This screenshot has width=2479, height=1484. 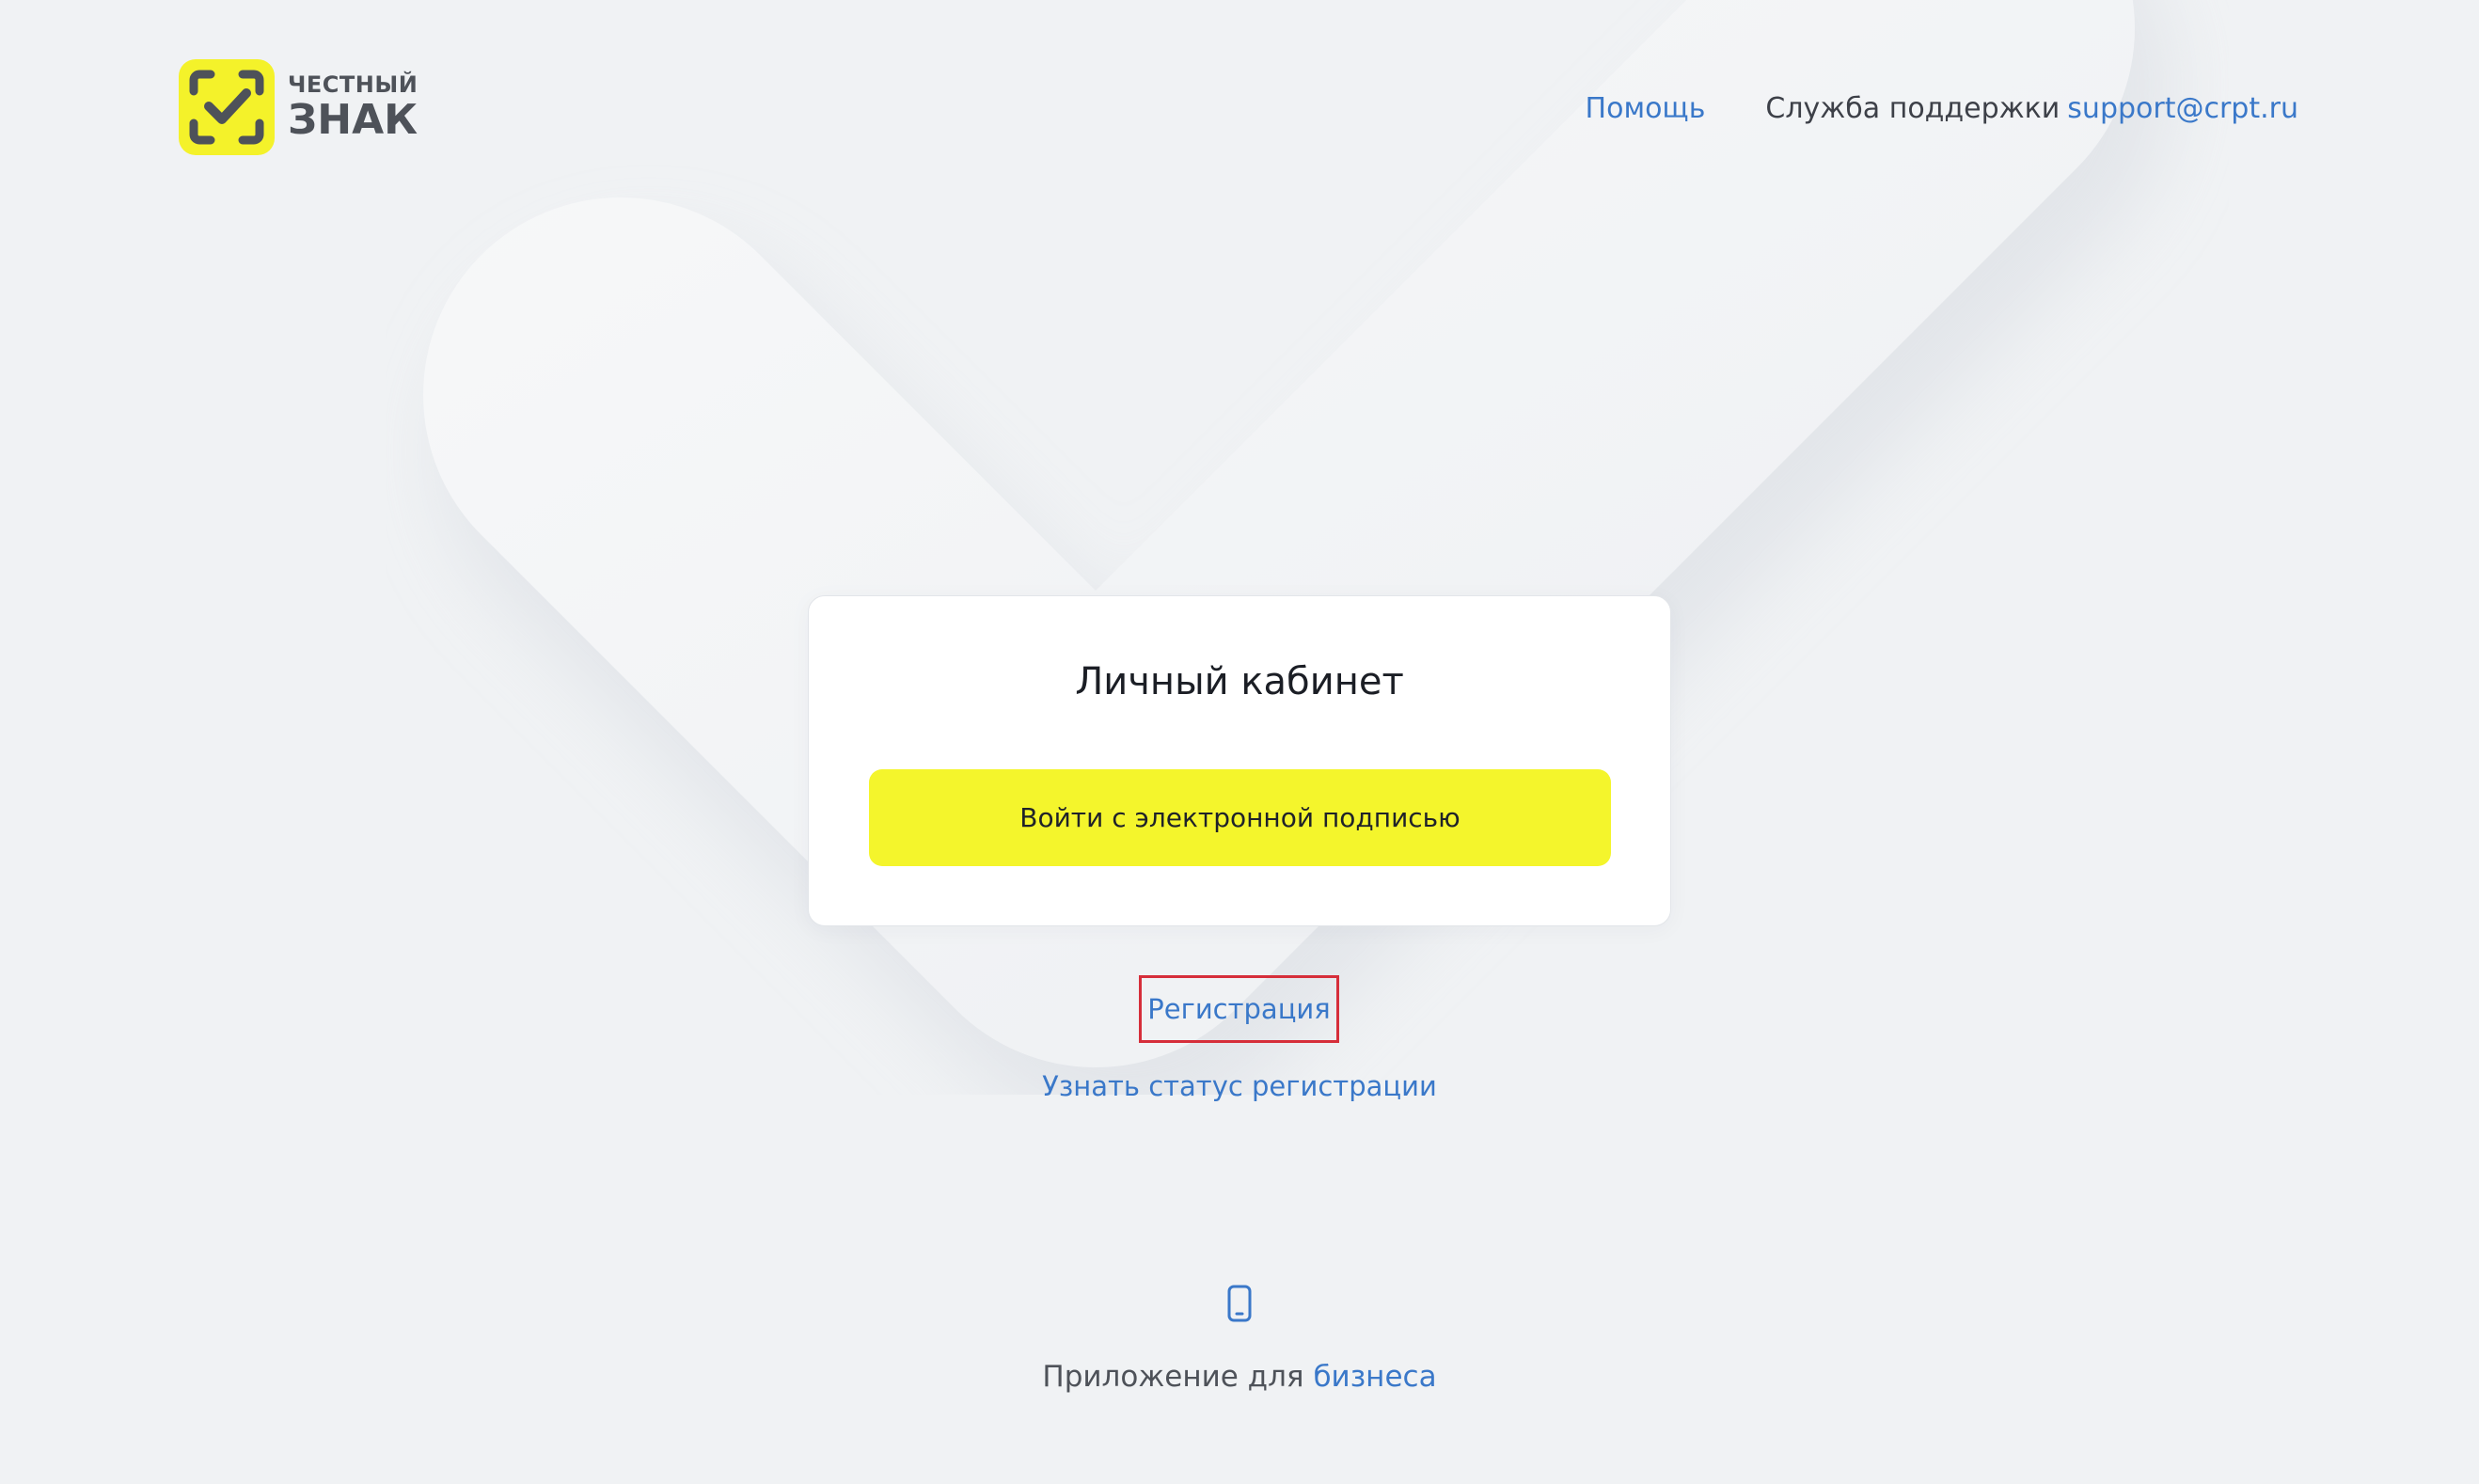 What do you see at coordinates (1375, 1377) in the screenshot?
I see `business-app-link: бизнеса` at bounding box center [1375, 1377].